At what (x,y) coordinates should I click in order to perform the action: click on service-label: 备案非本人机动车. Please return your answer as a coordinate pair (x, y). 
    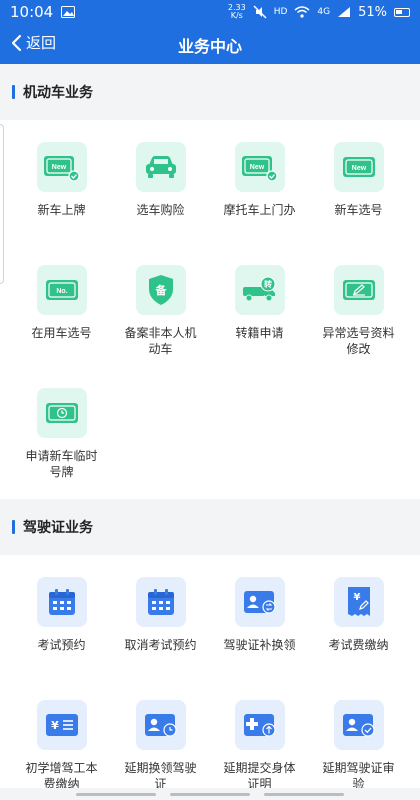
    Looking at the image, I should click on (160, 341).